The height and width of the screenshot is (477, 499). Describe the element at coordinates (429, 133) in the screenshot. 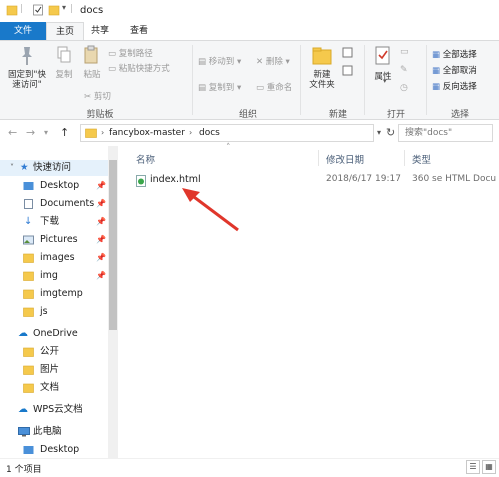

I see `search-placeholder: 搜索"docs"` at that location.